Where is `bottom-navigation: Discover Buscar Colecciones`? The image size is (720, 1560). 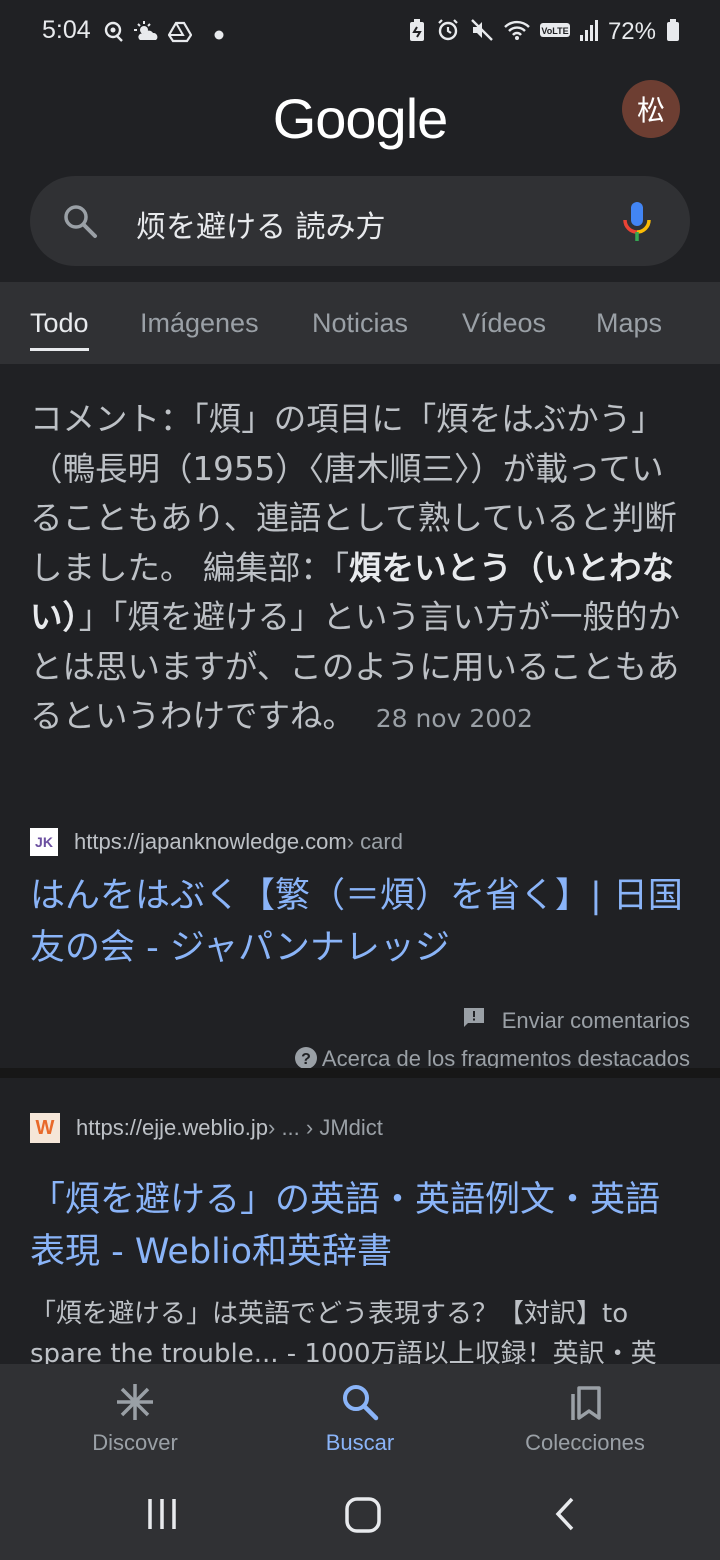 bottom-navigation: Discover Buscar Colecciones is located at coordinates (360, 1416).